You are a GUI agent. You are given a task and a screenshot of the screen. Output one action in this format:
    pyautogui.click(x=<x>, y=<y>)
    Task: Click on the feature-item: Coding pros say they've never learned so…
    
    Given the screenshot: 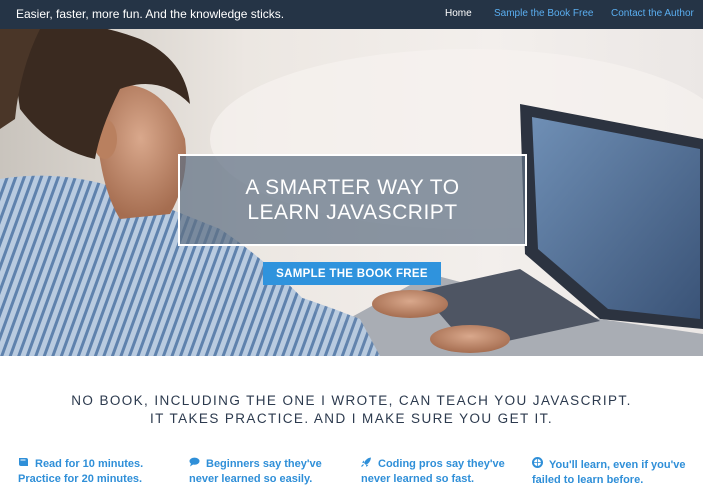 What is the action you would take?
    pyautogui.click(x=446, y=472)
    